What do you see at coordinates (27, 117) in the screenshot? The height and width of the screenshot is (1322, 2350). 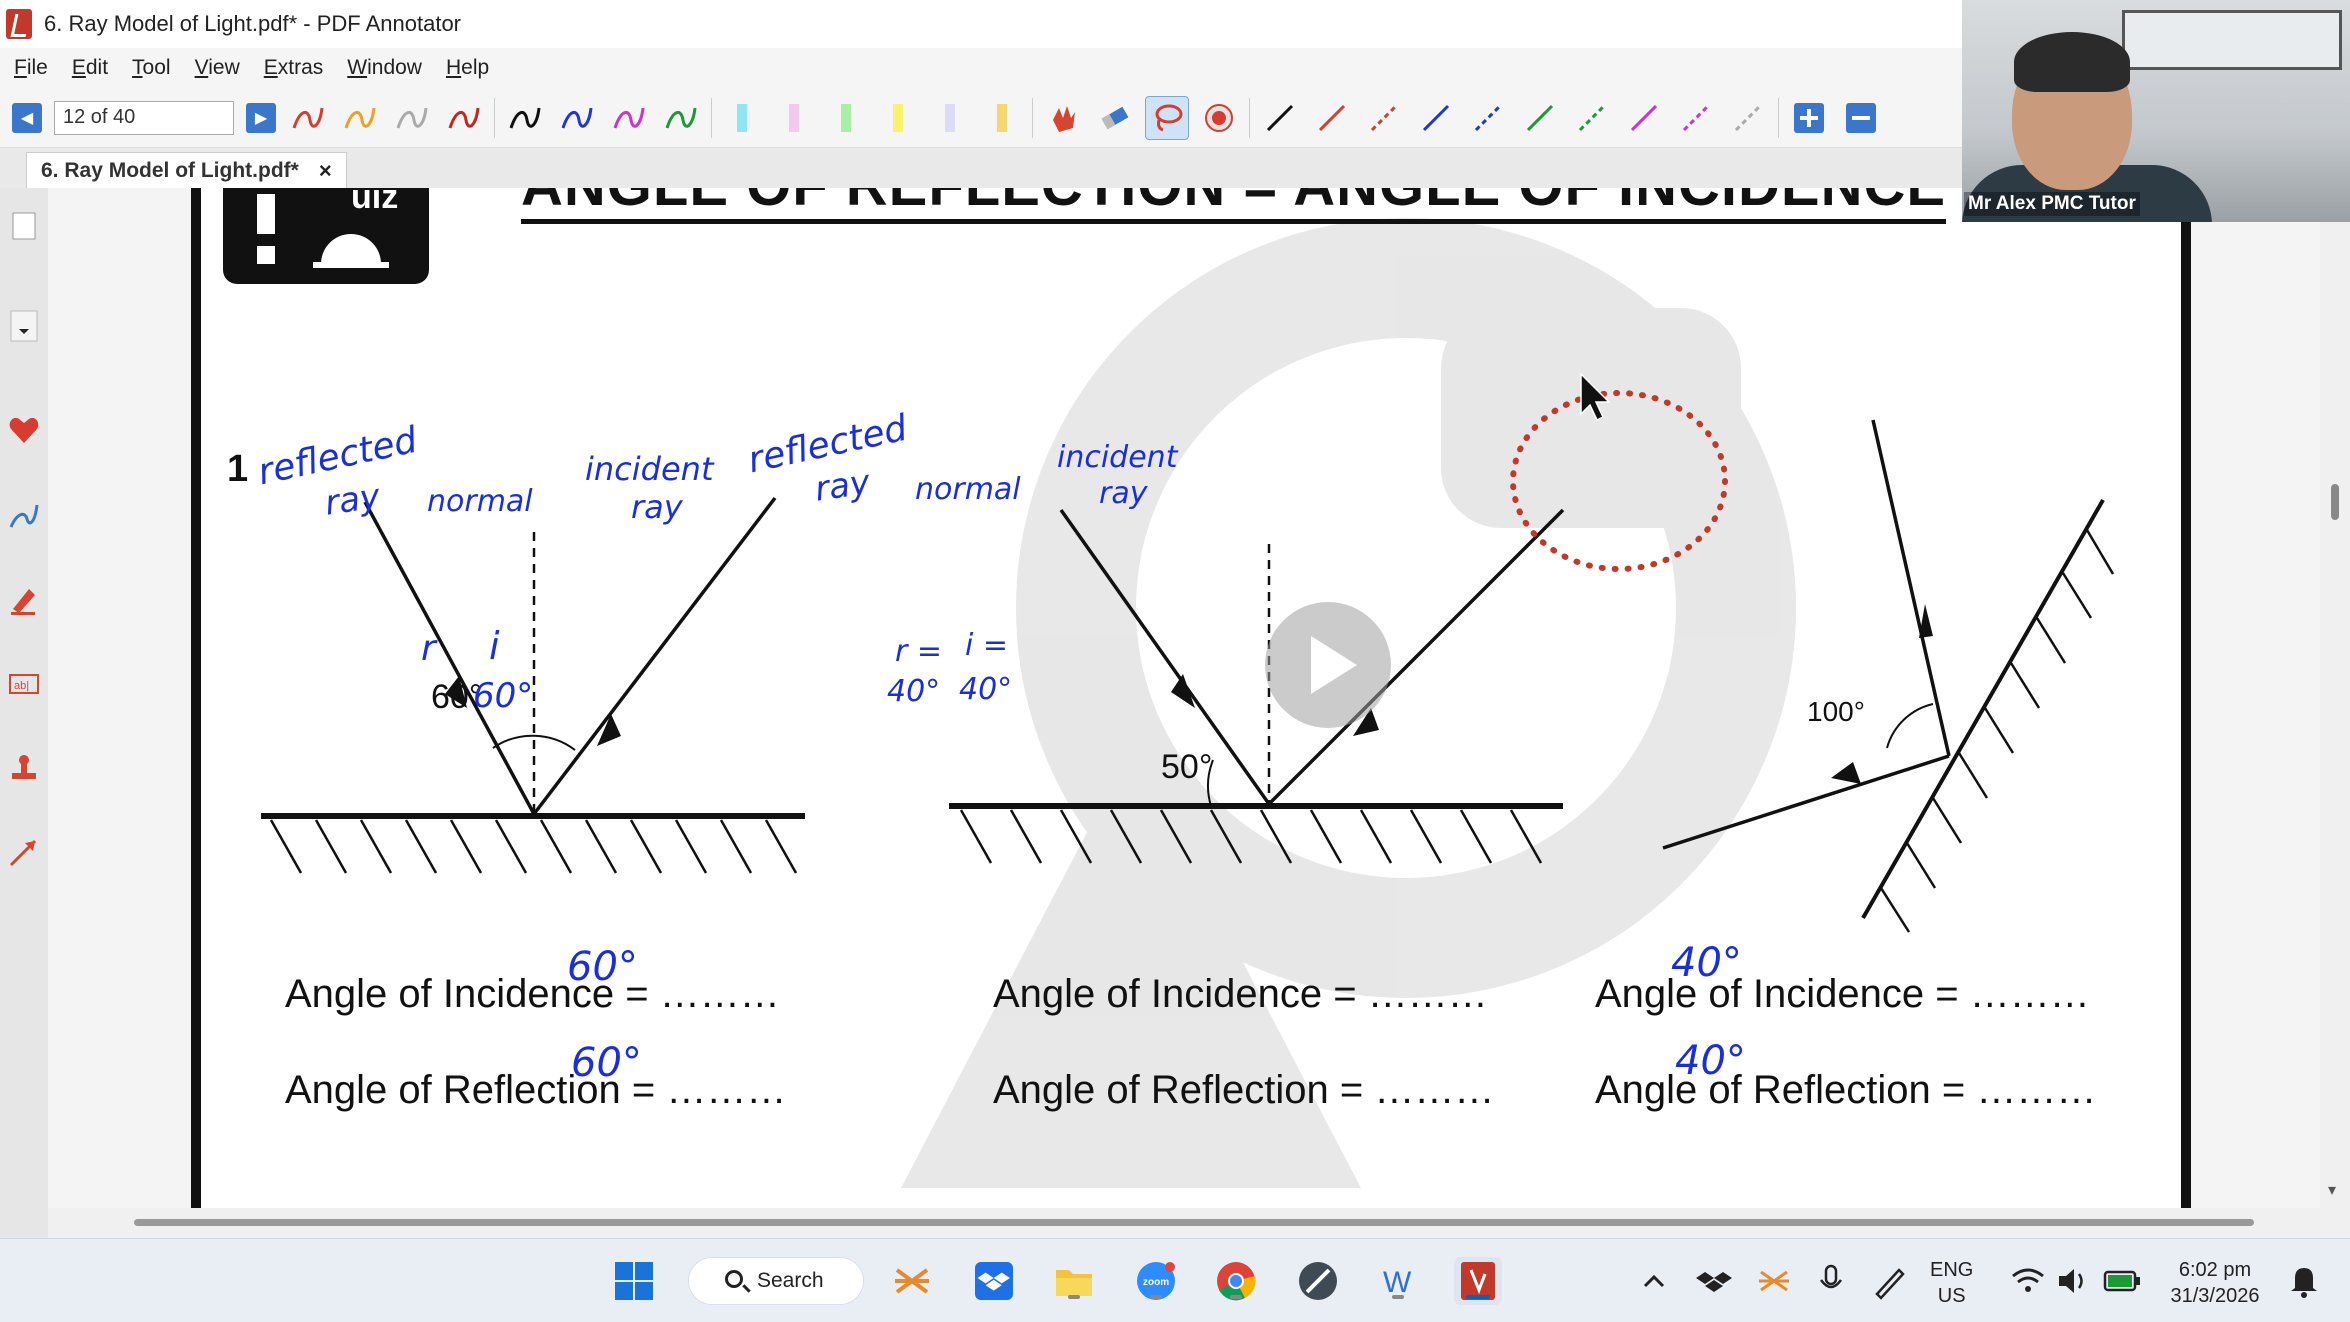 I see `previous-page-button: ◀` at bounding box center [27, 117].